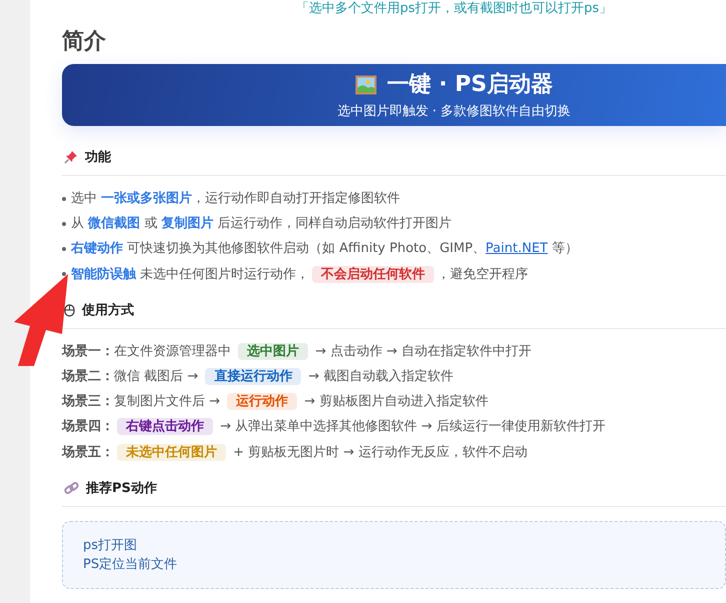  What do you see at coordinates (98, 157) in the screenshot?
I see `section-title: 功能` at bounding box center [98, 157].